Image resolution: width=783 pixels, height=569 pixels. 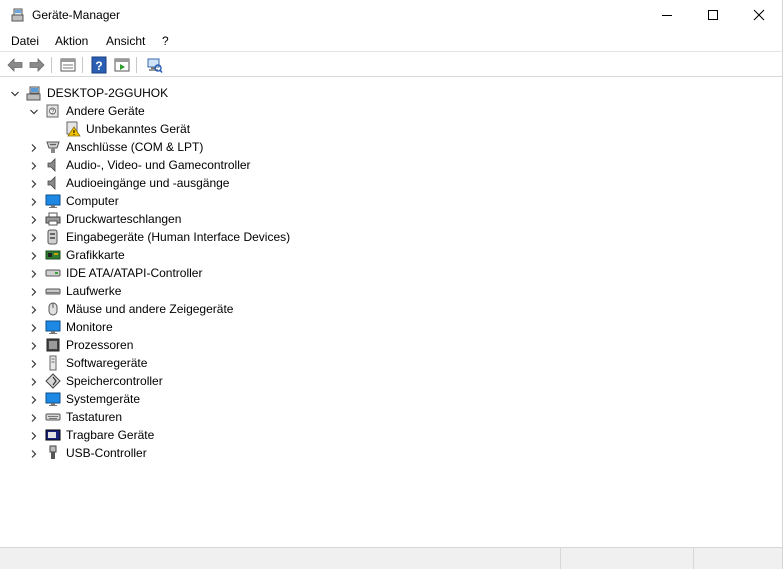 I want to click on tree-node-category: Eingabegeräte (Human Interface Devices), so click(x=188, y=237).